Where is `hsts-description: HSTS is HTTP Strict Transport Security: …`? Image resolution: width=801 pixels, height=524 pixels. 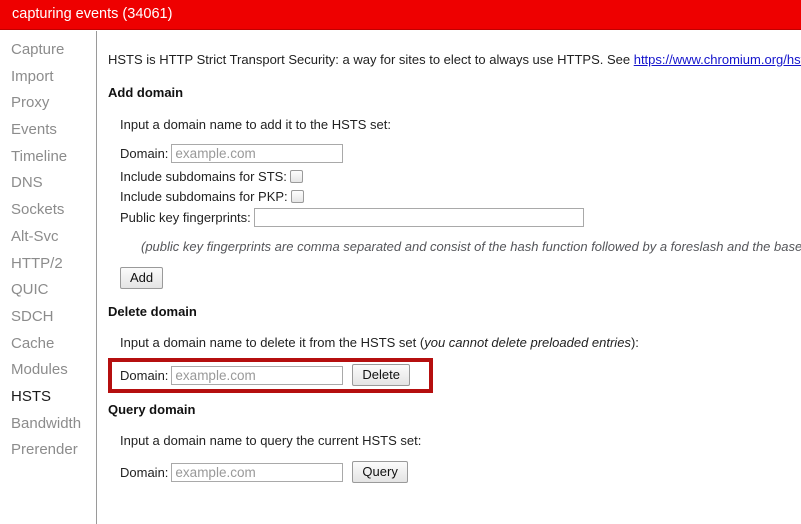 hsts-description: HSTS is HTTP Strict Transport Security: … is located at coordinates (454, 59).